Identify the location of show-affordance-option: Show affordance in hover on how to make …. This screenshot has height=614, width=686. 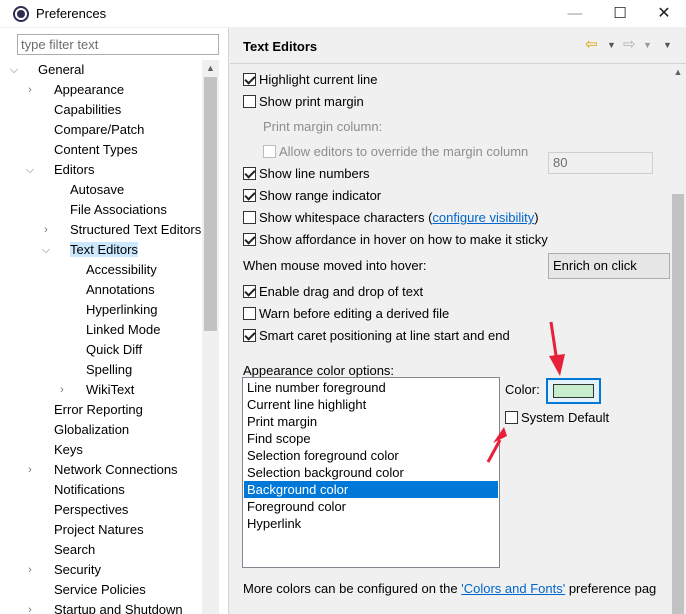
(395, 240).